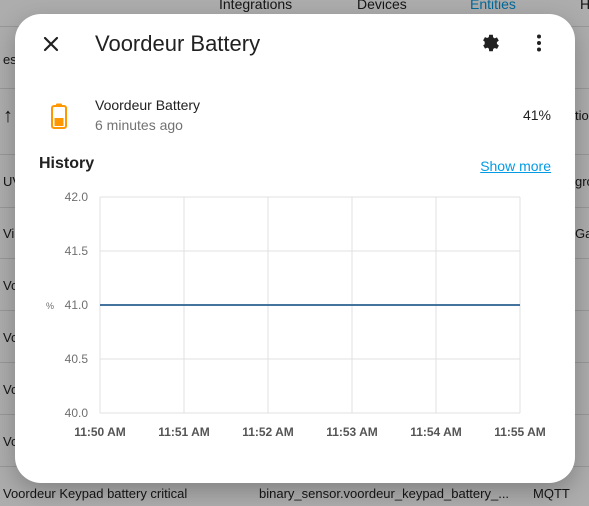  What do you see at coordinates (77, 359) in the screenshot?
I see `y-tick-label: 40.5` at bounding box center [77, 359].